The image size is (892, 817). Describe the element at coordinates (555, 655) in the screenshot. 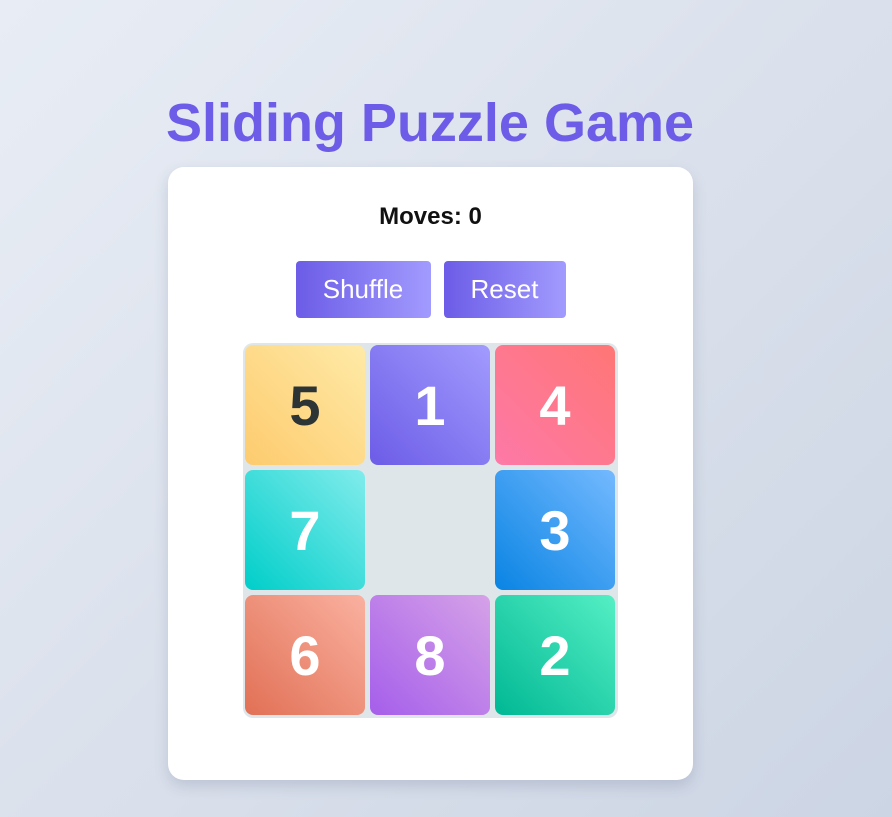

I see `puzzle-tile: 2` at that location.